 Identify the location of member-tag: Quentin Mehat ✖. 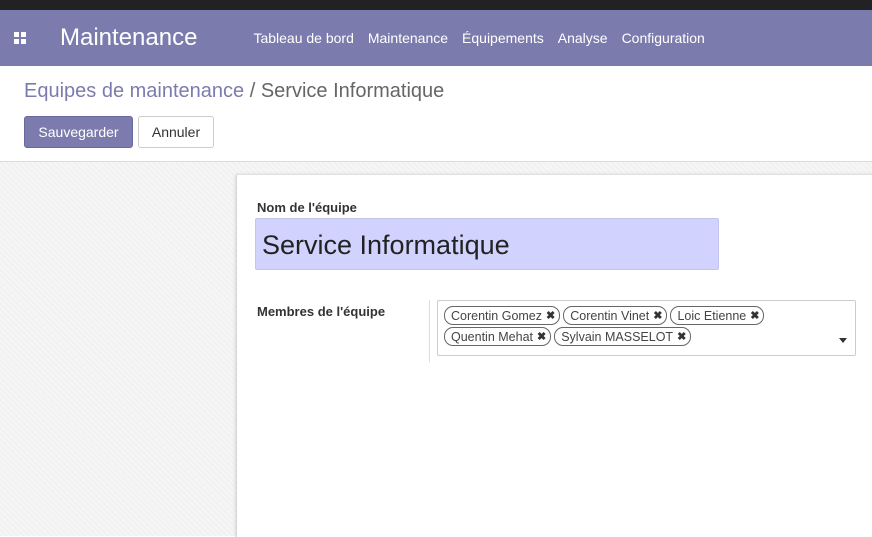
(498, 336).